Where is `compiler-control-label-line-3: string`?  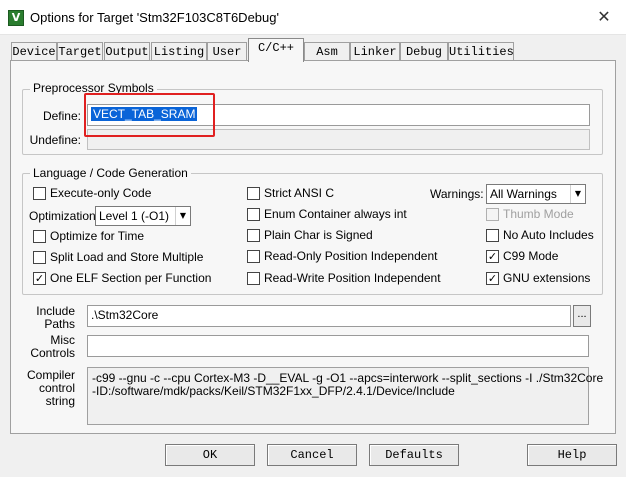 compiler-control-label-line-3: string is located at coordinates (60, 401).